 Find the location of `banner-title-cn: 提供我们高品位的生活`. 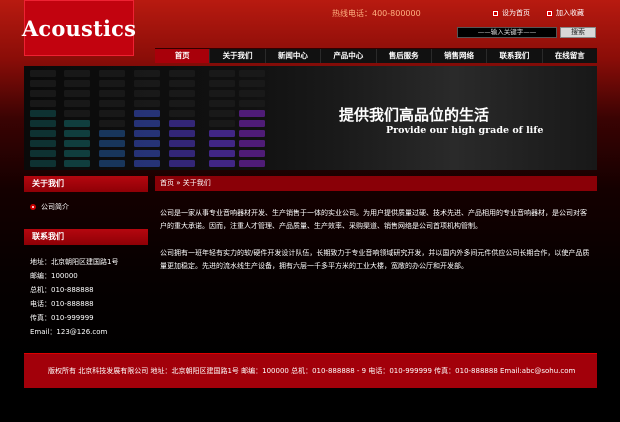

banner-title-cn: 提供我们高品位的生活 is located at coordinates (414, 115).